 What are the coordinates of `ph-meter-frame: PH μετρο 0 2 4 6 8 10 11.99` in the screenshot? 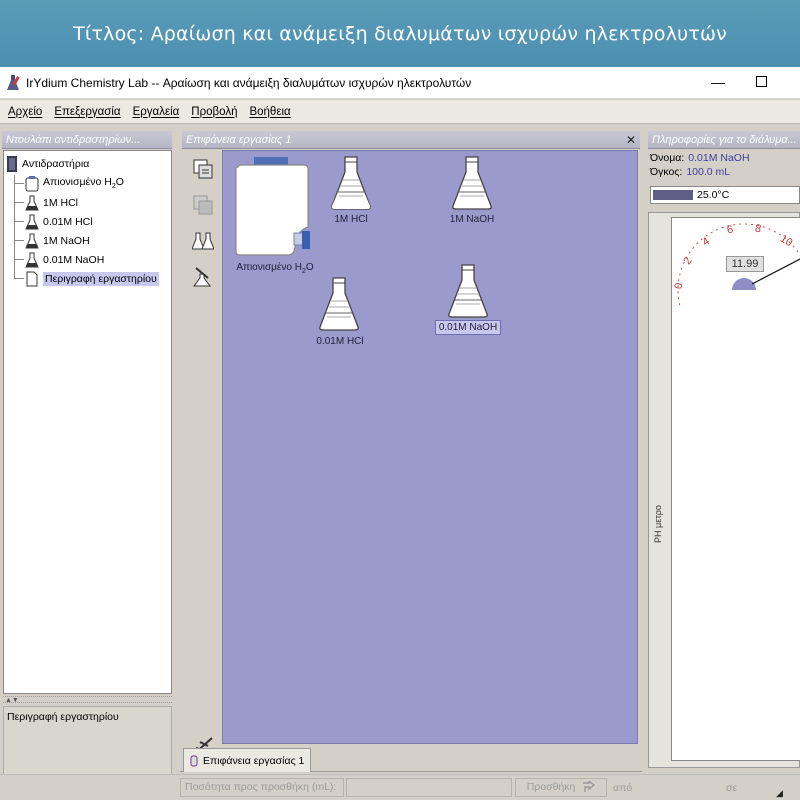 It's located at (724, 490).